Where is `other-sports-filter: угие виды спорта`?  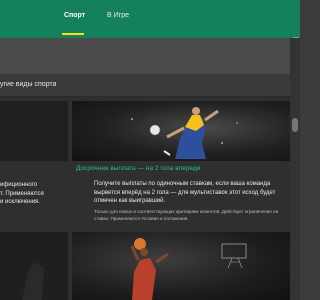
other-sports-filter: угие виды спорта is located at coordinates (28, 84).